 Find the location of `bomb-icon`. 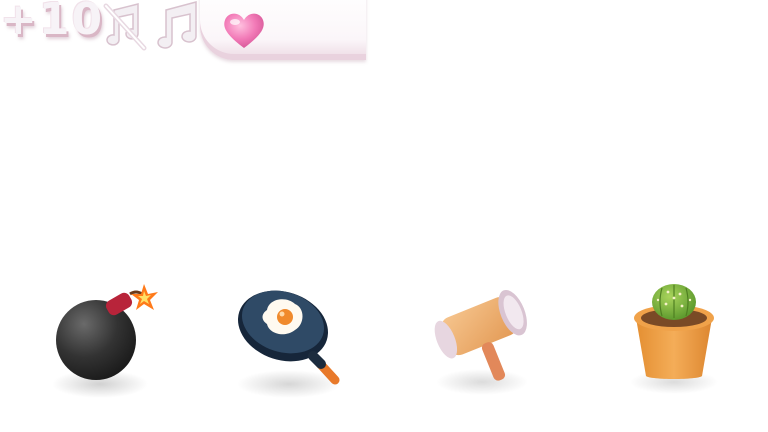

bomb-icon is located at coordinates (105, 341).